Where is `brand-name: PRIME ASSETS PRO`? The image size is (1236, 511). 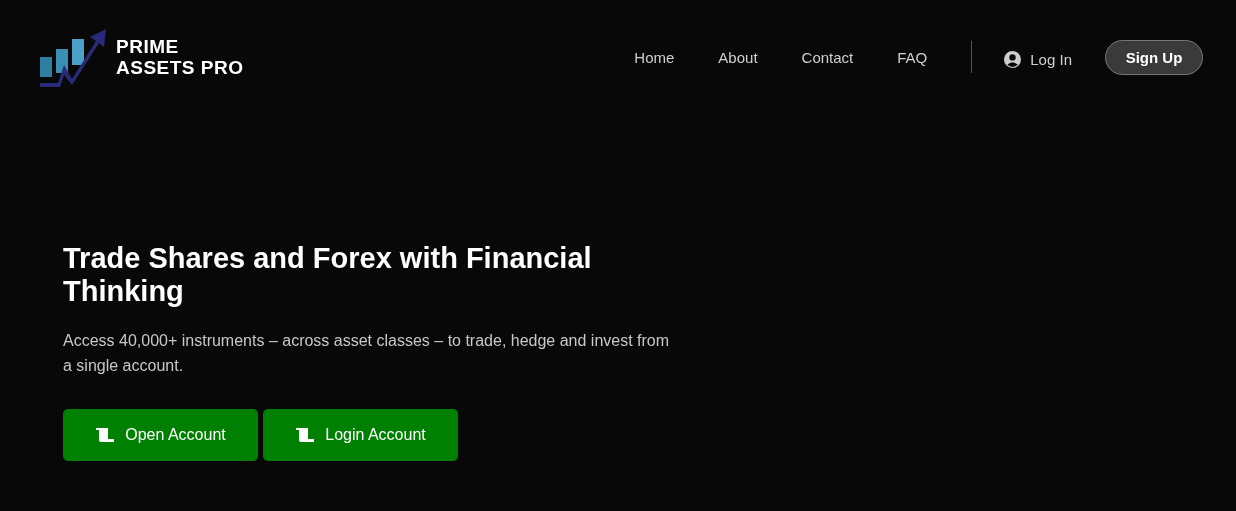
brand-name: PRIME ASSETS PRO is located at coordinates (180, 57).